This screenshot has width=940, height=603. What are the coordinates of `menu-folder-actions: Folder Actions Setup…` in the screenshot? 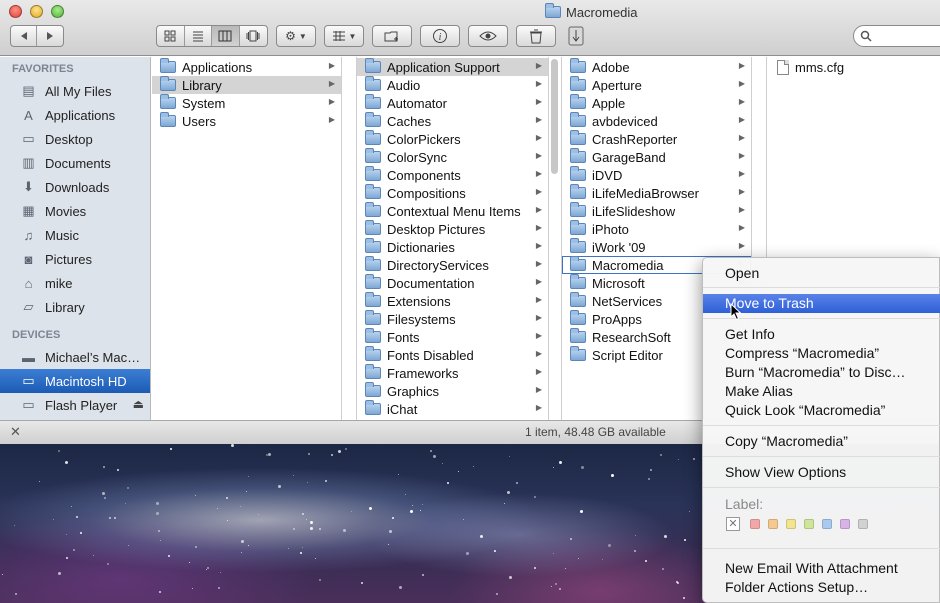 It's located at (821, 587).